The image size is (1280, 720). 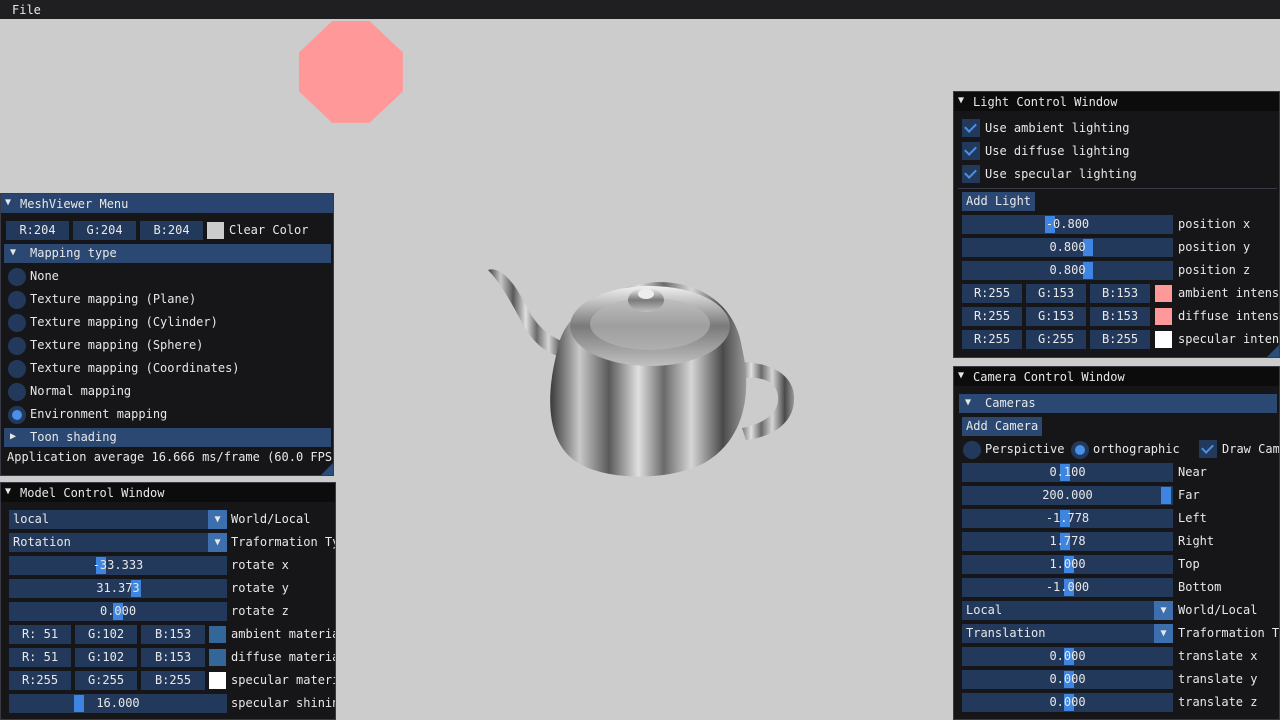 What do you see at coordinates (992, 316) in the screenshot?
I see `diffuse-intensity-r: R:255` at bounding box center [992, 316].